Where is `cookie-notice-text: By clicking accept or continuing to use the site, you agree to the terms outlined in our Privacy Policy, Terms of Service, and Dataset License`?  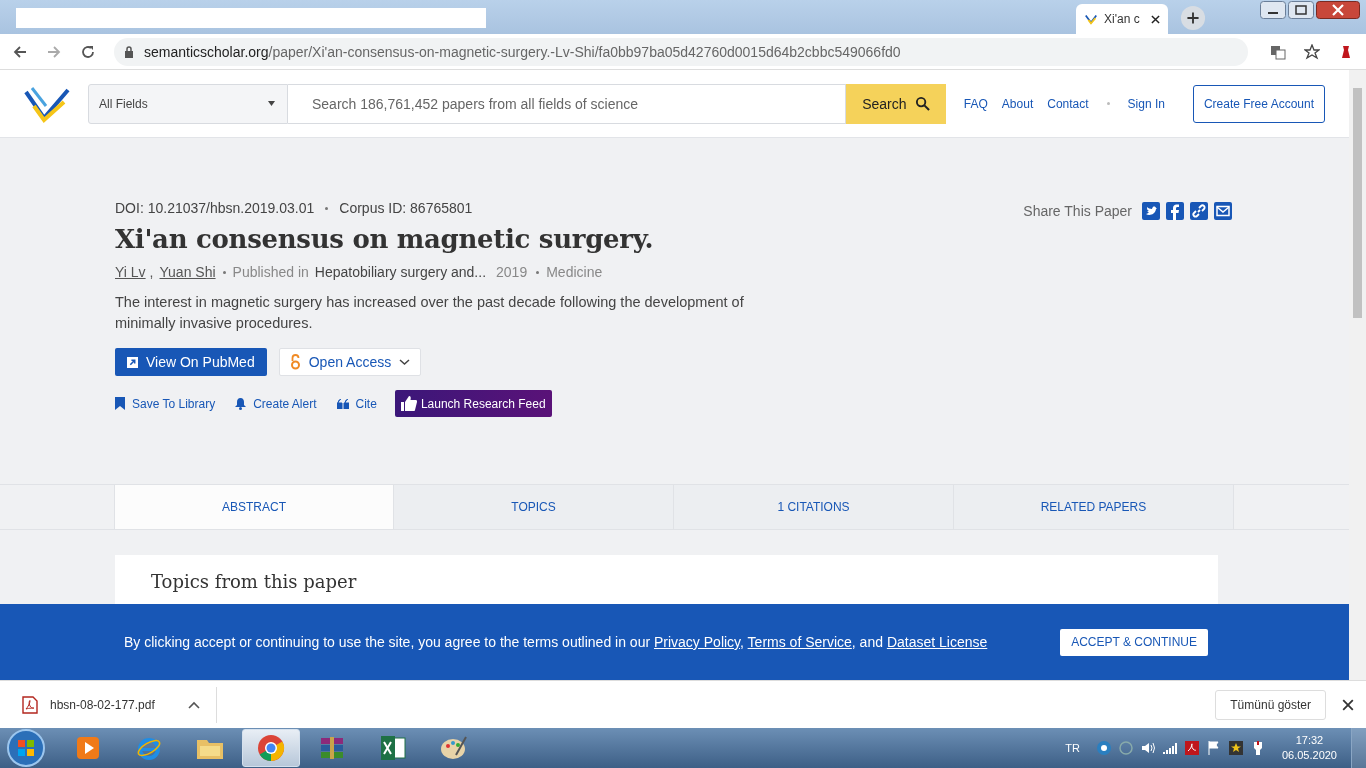
cookie-notice-text: By clicking accept or continuing to use the site, you agree to the terms outlined in our Privacy Policy, Terms of Service, and Dataset License is located at coordinates (556, 642).